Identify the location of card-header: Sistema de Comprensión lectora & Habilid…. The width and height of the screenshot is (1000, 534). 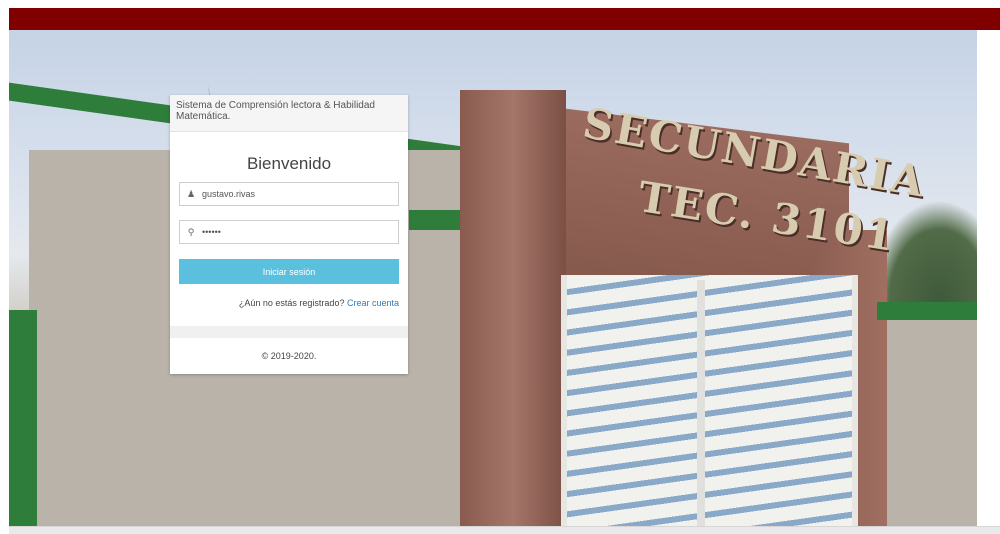
(289, 113).